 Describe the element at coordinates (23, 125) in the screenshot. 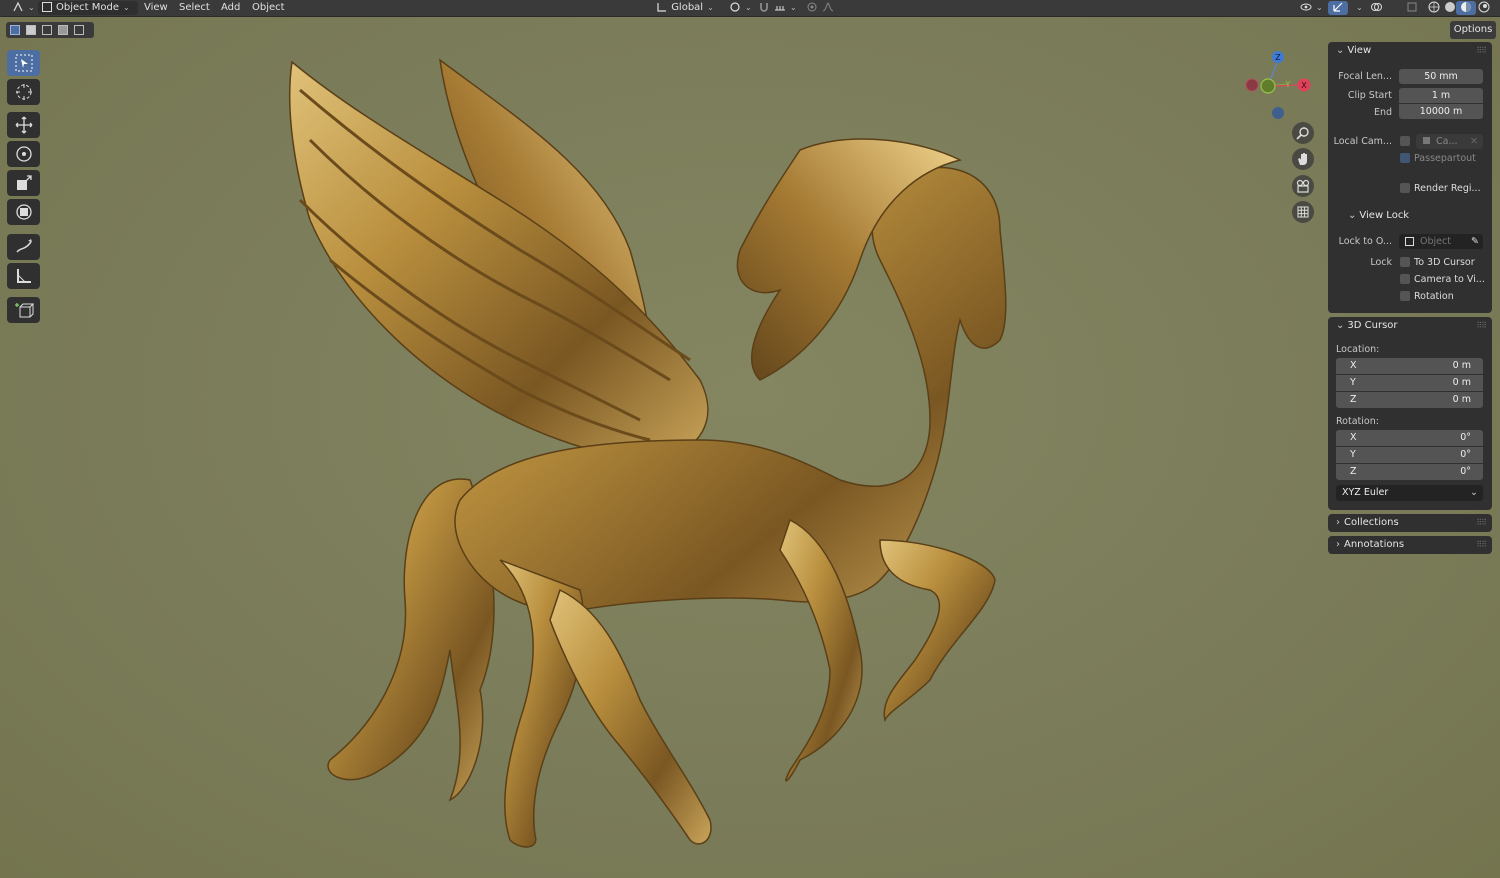

I see `move-tool` at that location.